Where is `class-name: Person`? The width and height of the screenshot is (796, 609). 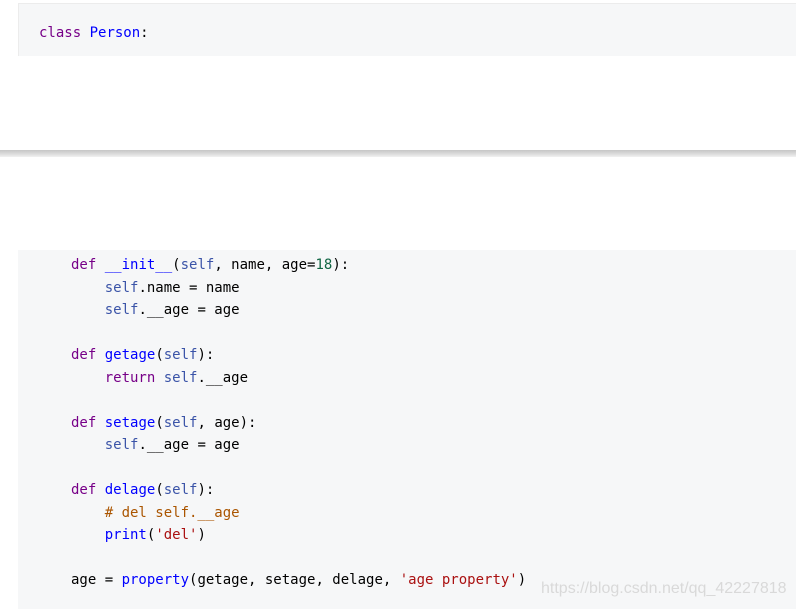 class-name: Person is located at coordinates (115, 33).